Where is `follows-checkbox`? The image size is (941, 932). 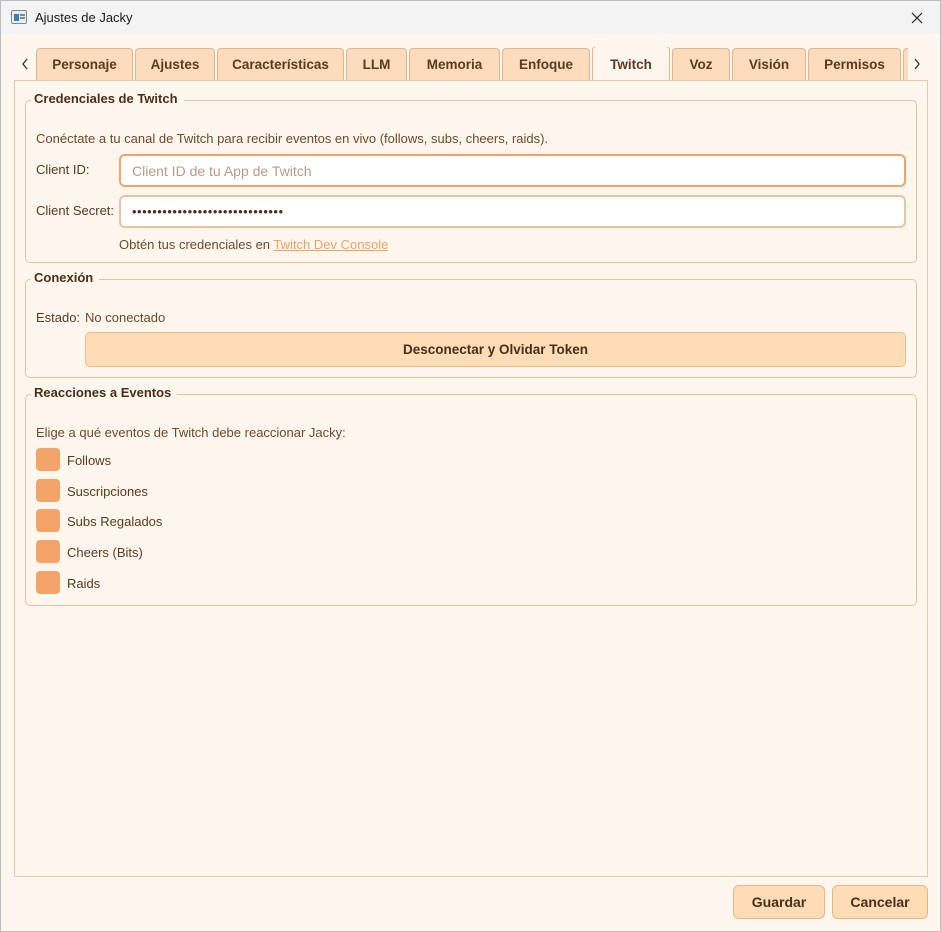
follows-checkbox is located at coordinates (48, 459).